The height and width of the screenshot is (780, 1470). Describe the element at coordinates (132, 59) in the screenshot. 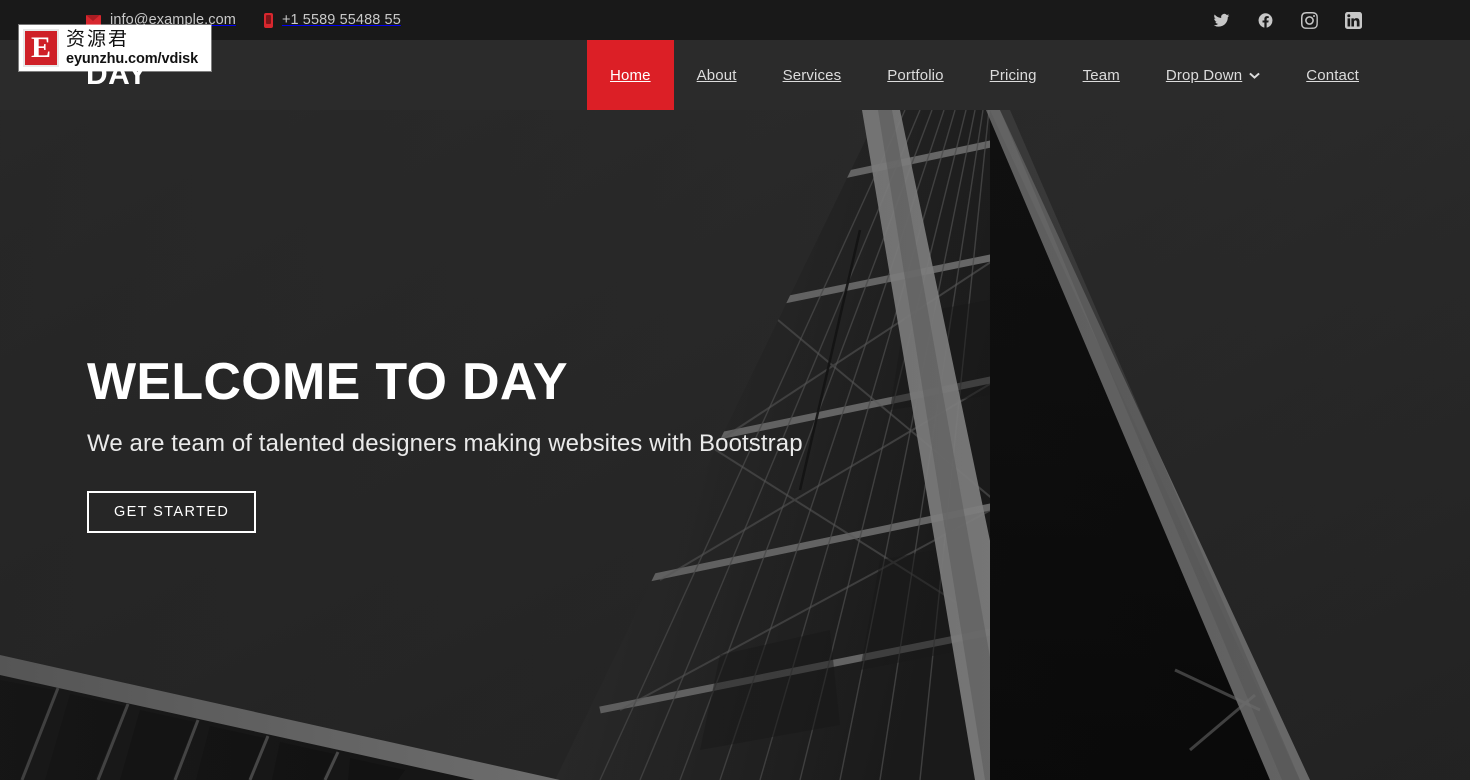

I see `watermark-url-text: eyunzhu.com/vdisk` at that location.